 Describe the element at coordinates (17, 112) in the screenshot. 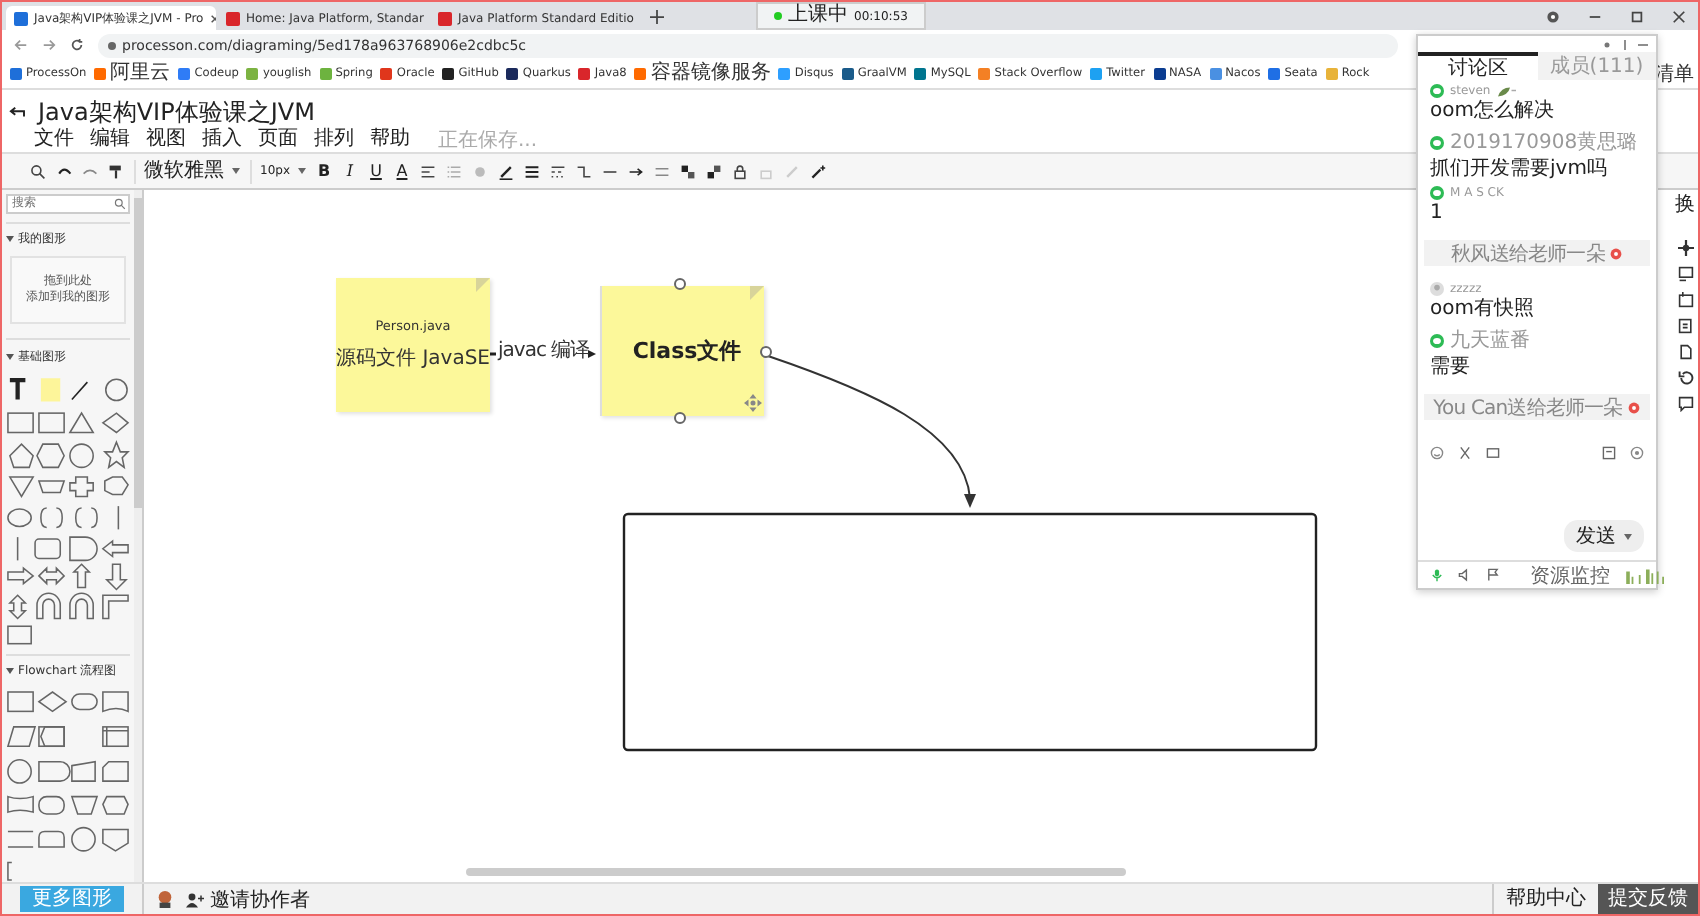

I see `back-arrow-icon` at that location.